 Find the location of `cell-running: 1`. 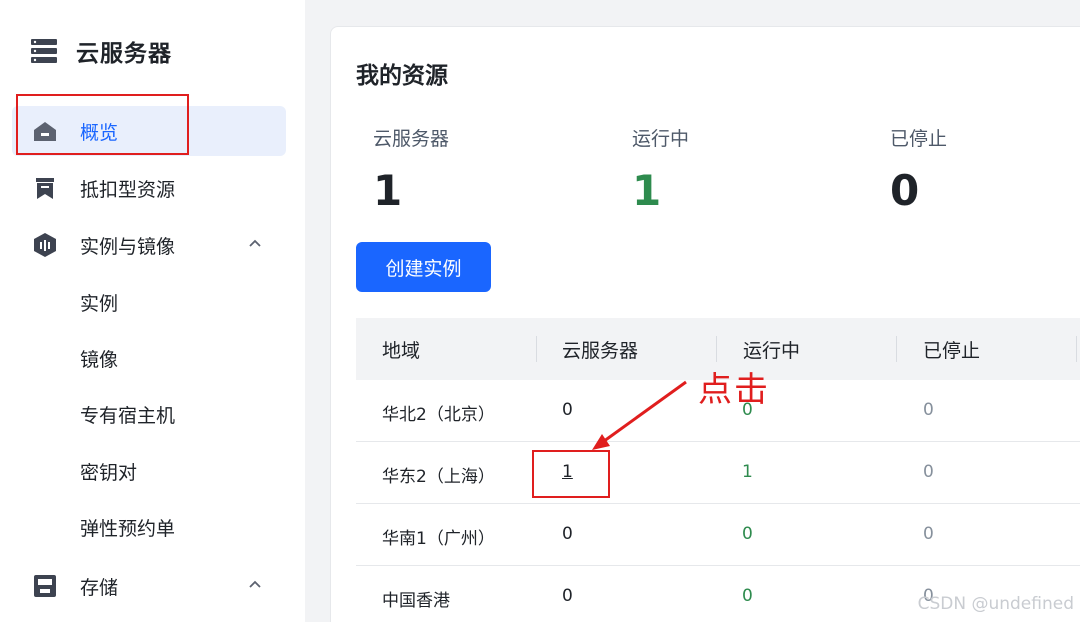

cell-running: 1 is located at coordinates (747, 472).